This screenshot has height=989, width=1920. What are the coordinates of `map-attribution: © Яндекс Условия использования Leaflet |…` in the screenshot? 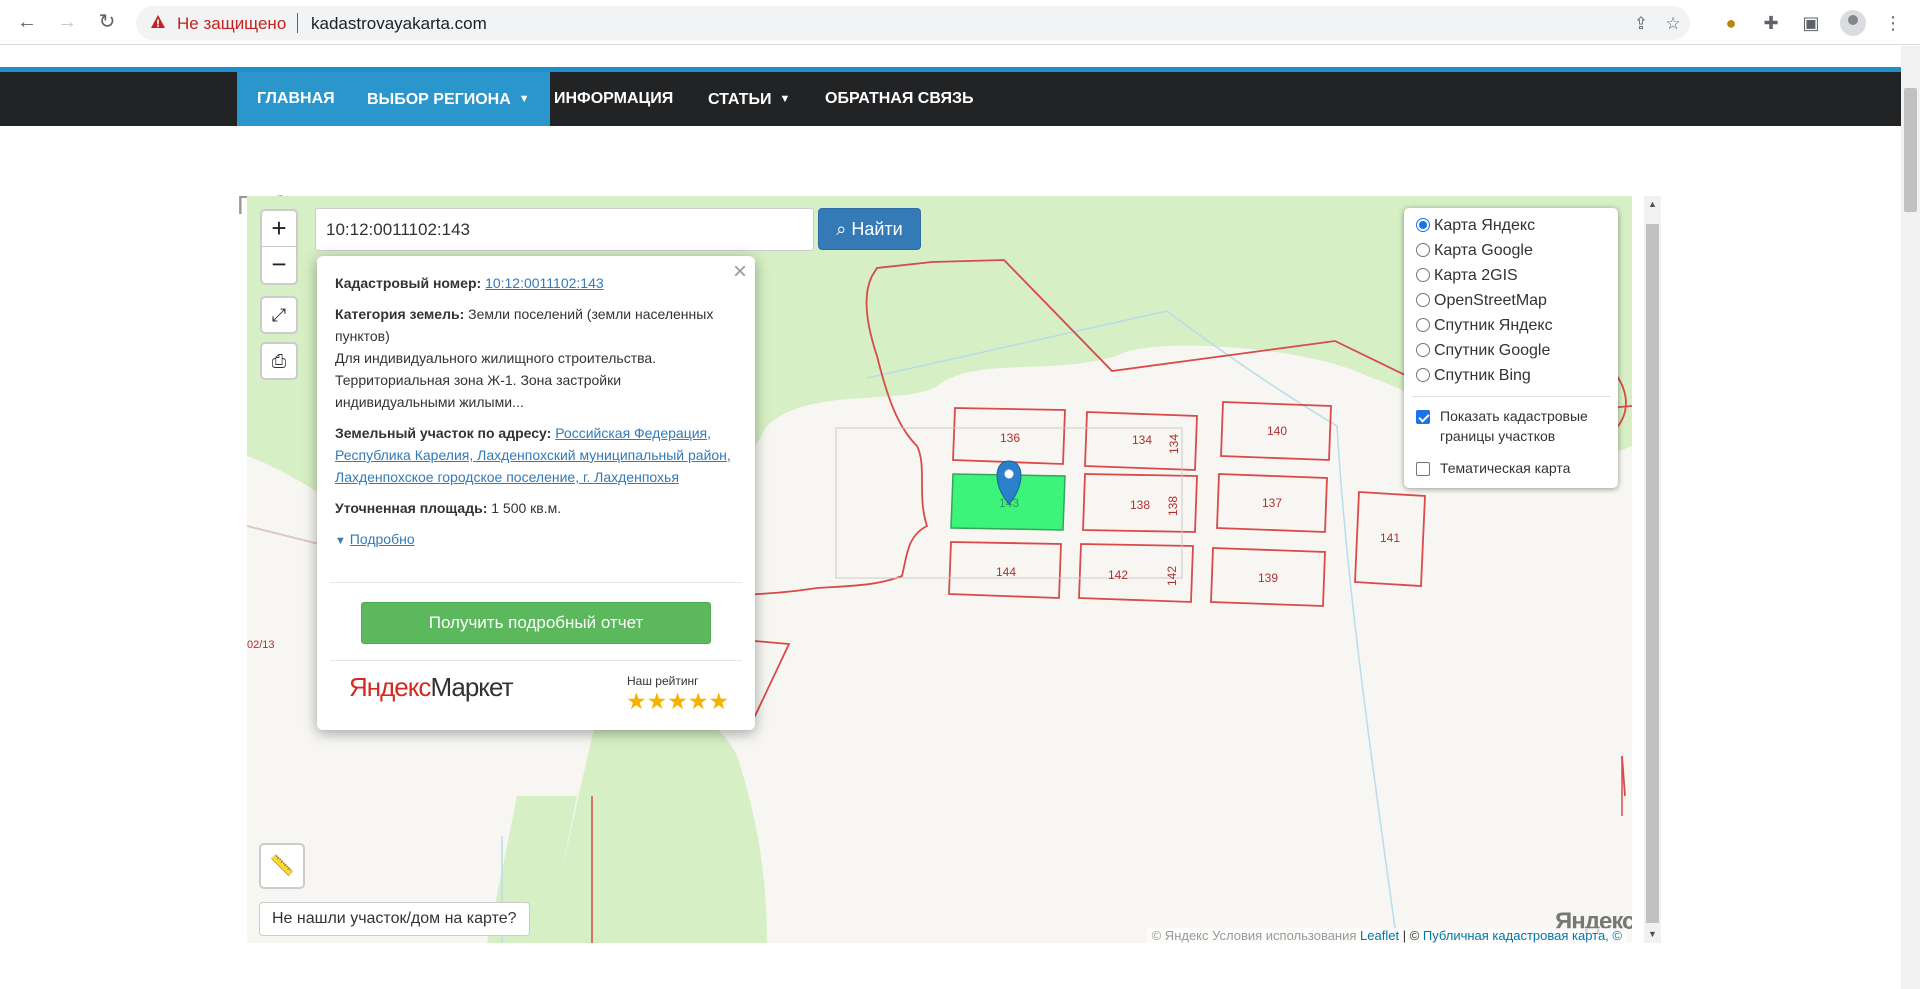 It's located at (1386, 935).